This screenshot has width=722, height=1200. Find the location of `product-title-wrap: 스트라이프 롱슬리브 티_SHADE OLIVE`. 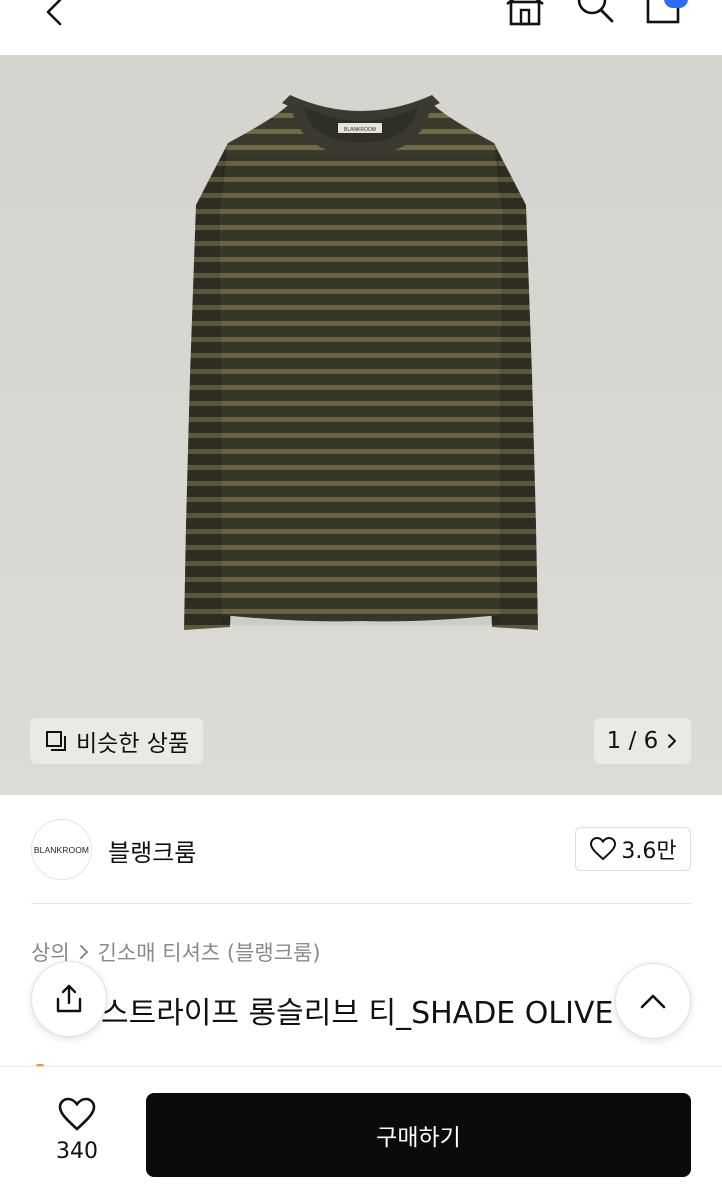

product-title-wrap: 스트라이프 롱슬리브 티_SHADE OLIVE is located at coordinates (361, 1010).